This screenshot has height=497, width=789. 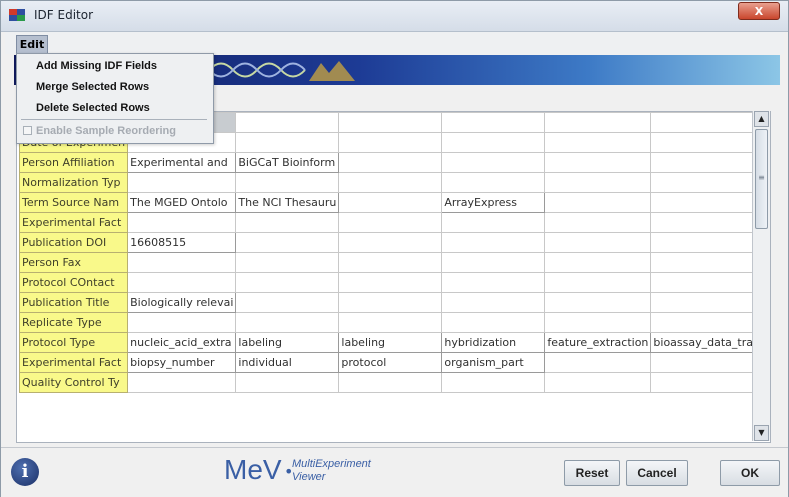 What do you see at coordinates (182, 342) in the screenshot?
I see `value-cell: nucleic_acid_extra` at bounding box center [182, 342].